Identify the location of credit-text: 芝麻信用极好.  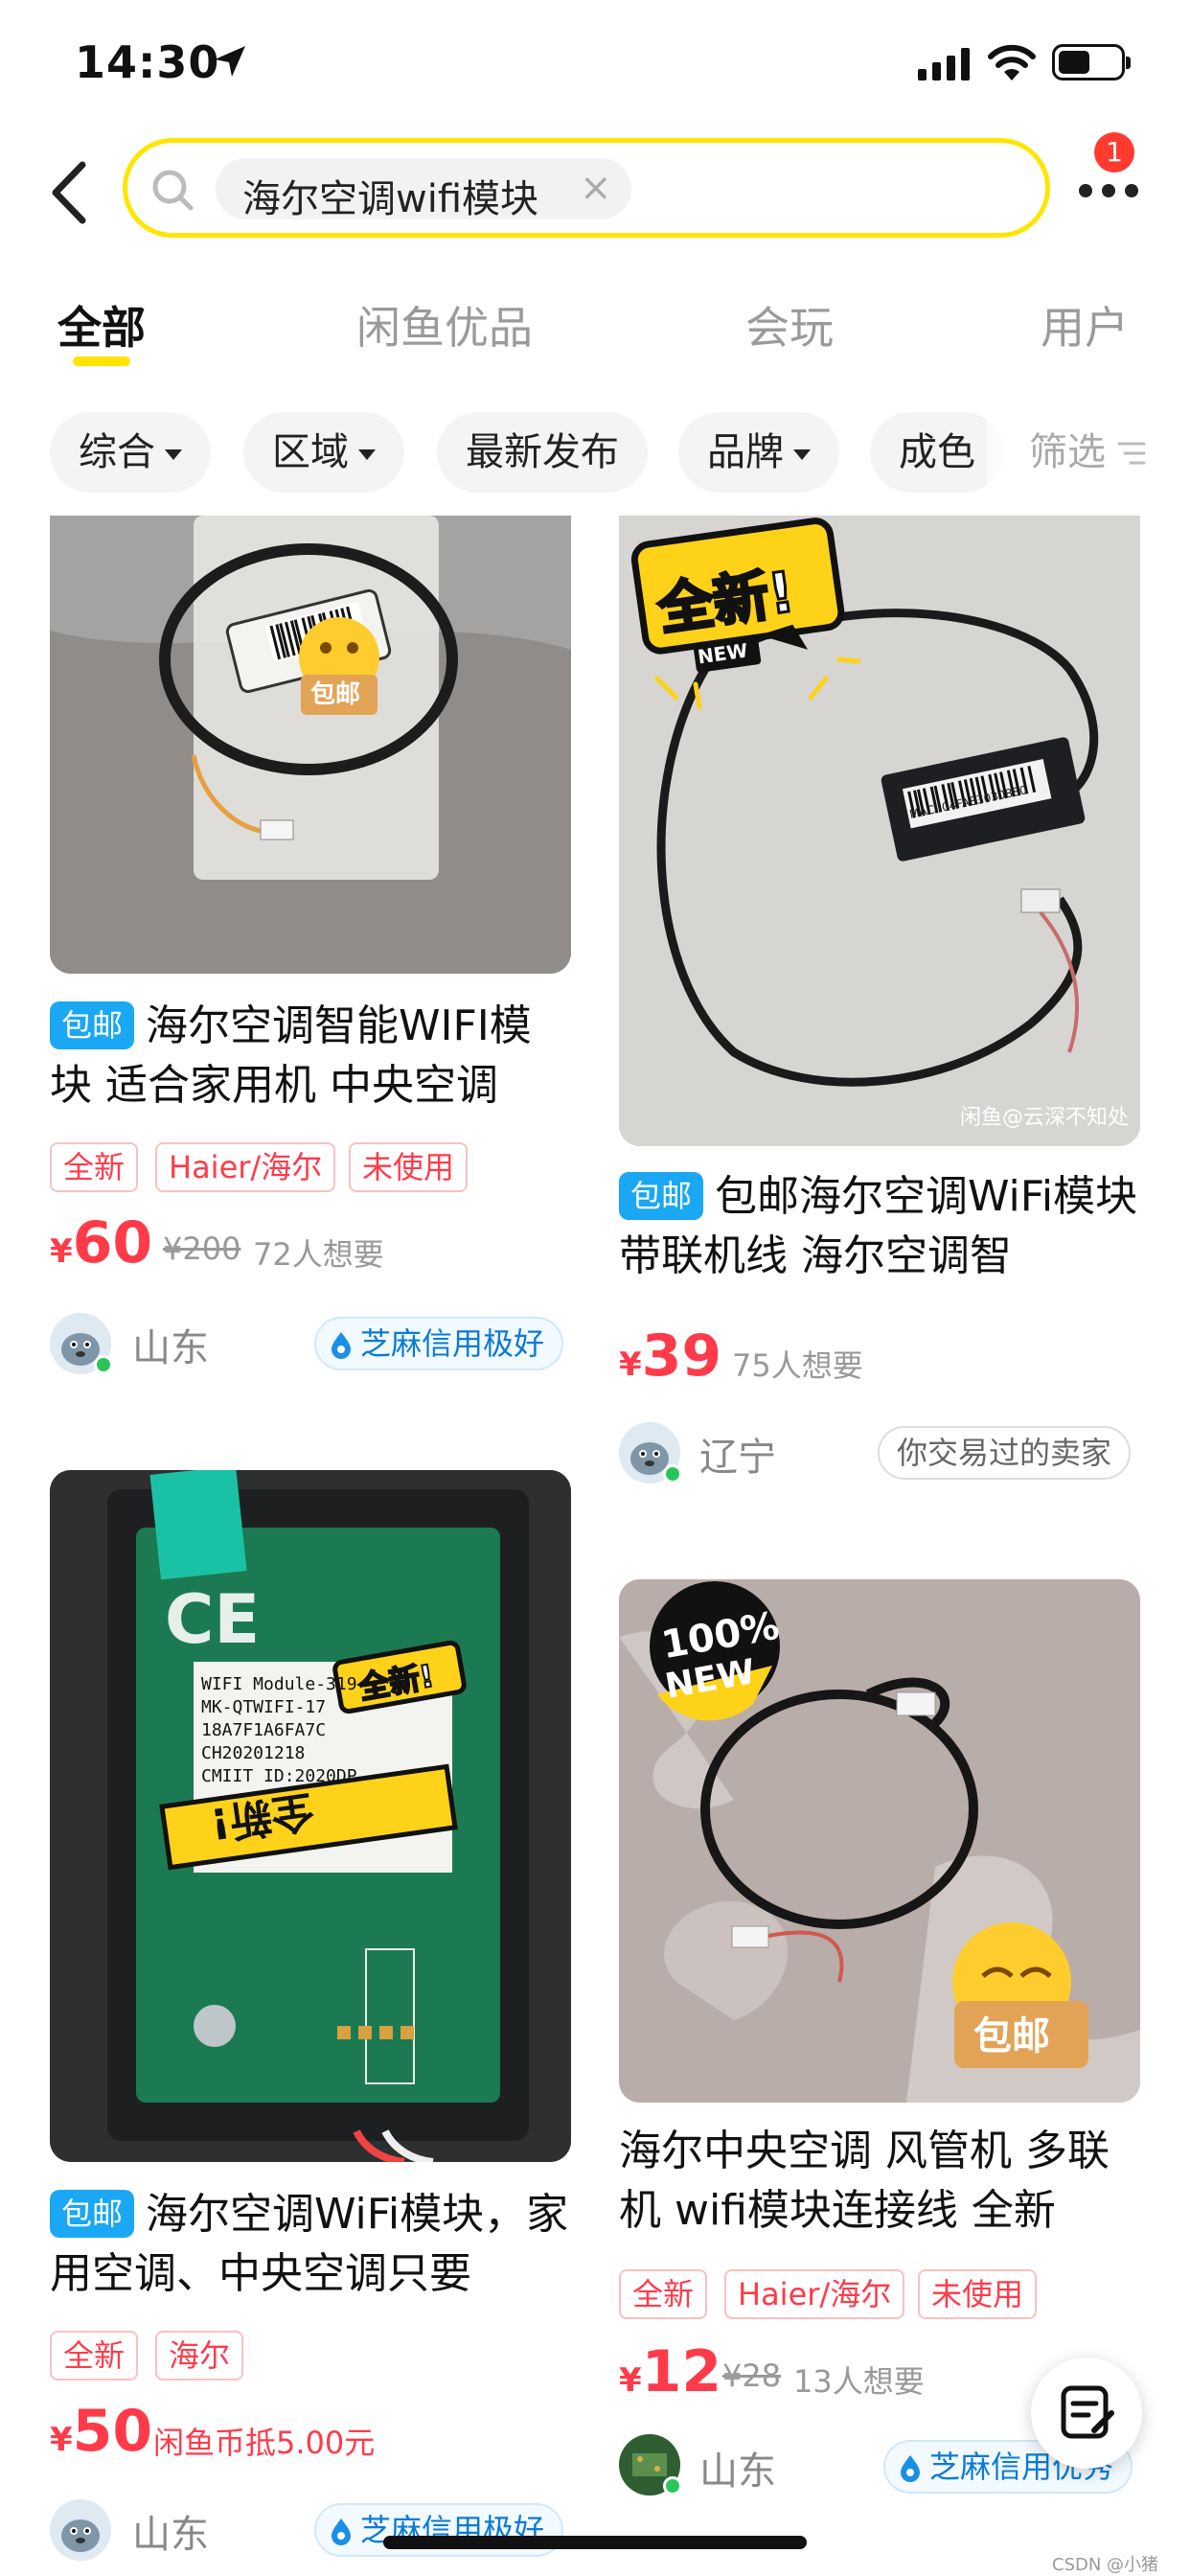
(452, 1343).